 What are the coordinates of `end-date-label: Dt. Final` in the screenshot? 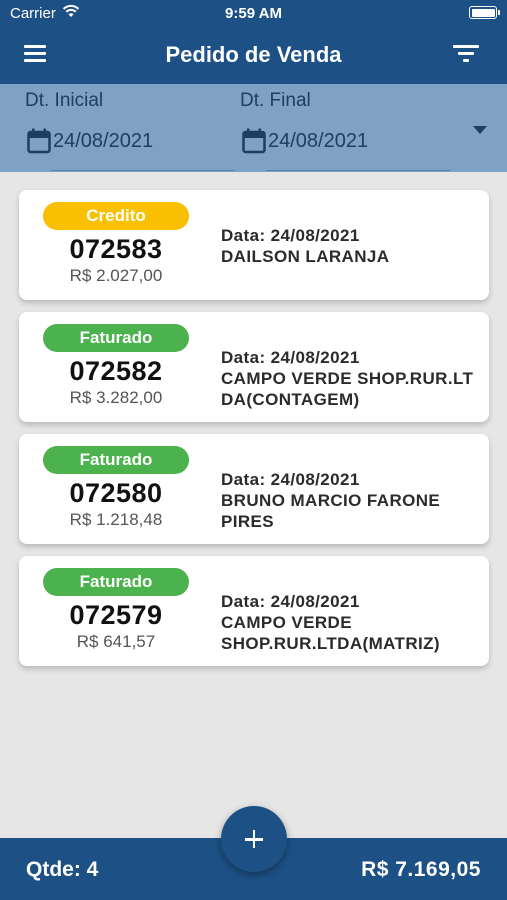 It's located at (275, 100).